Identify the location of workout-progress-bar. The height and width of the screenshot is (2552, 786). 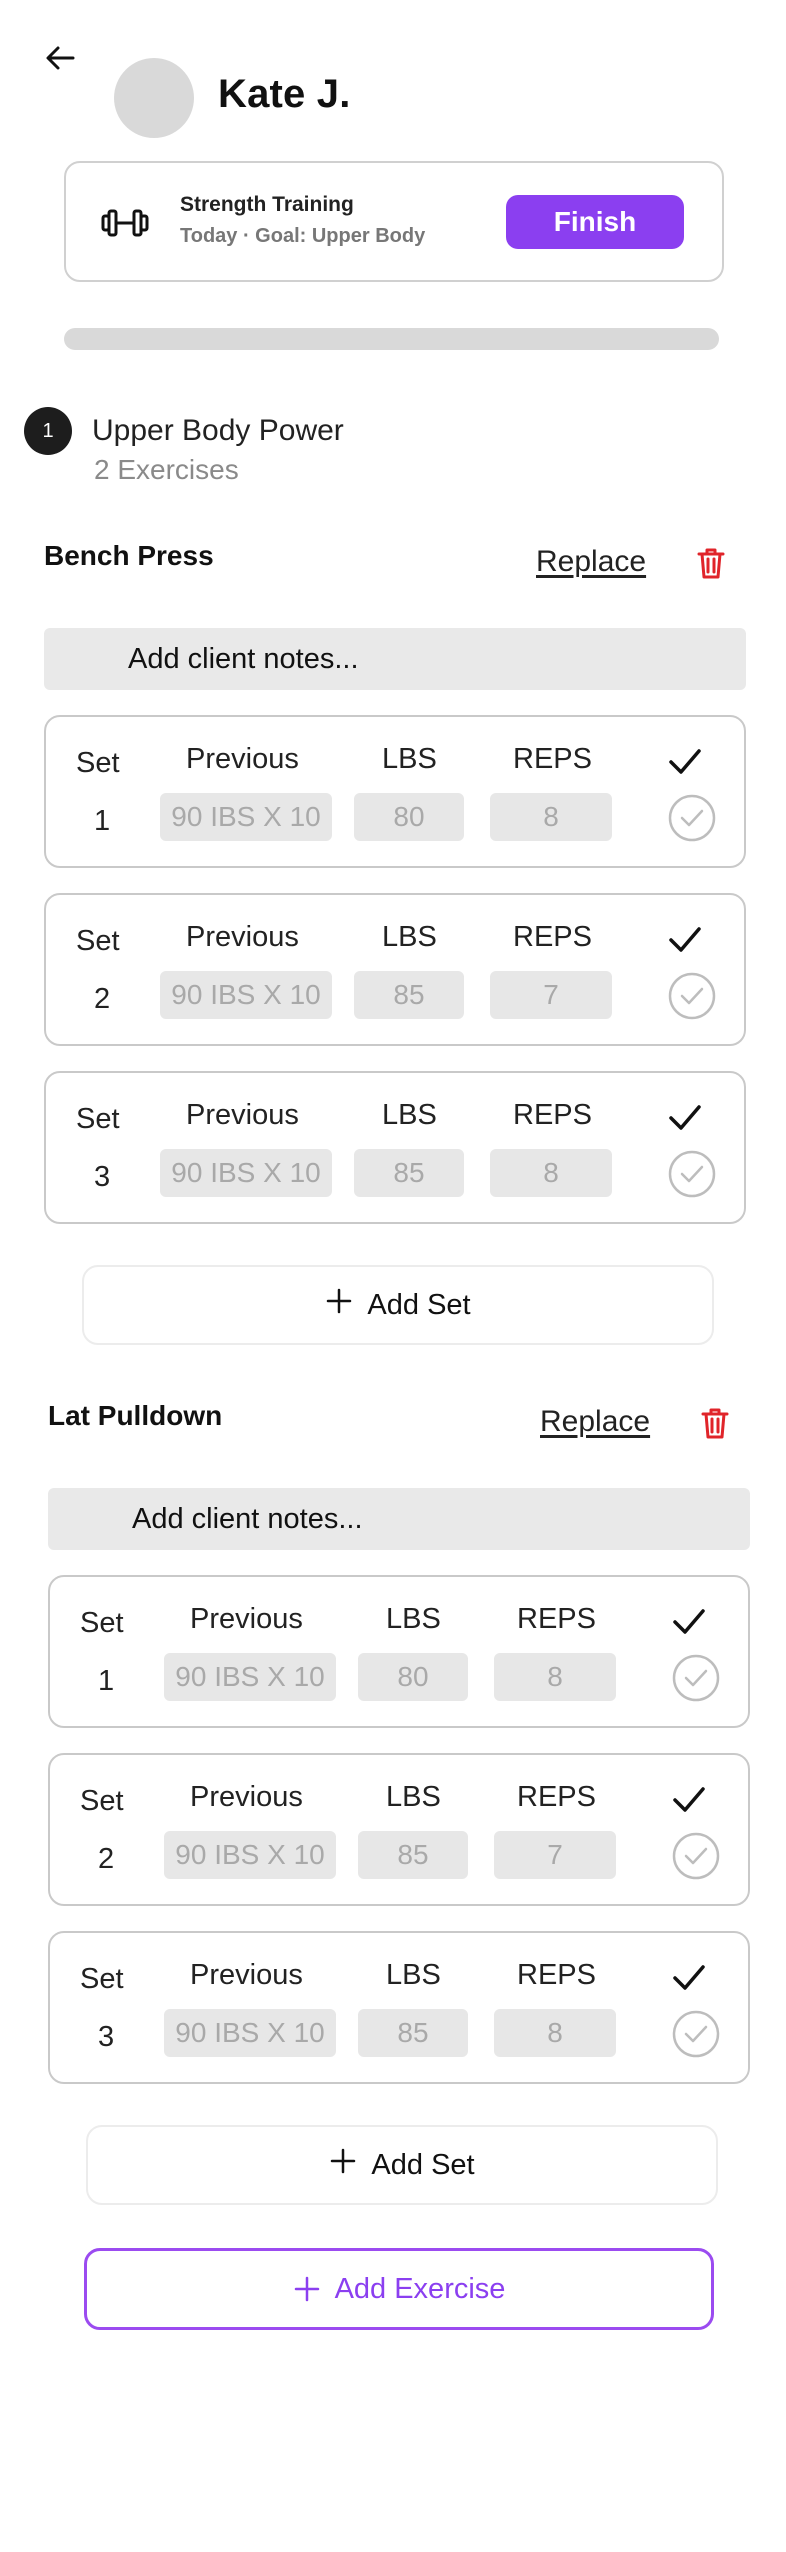
(391, 339).